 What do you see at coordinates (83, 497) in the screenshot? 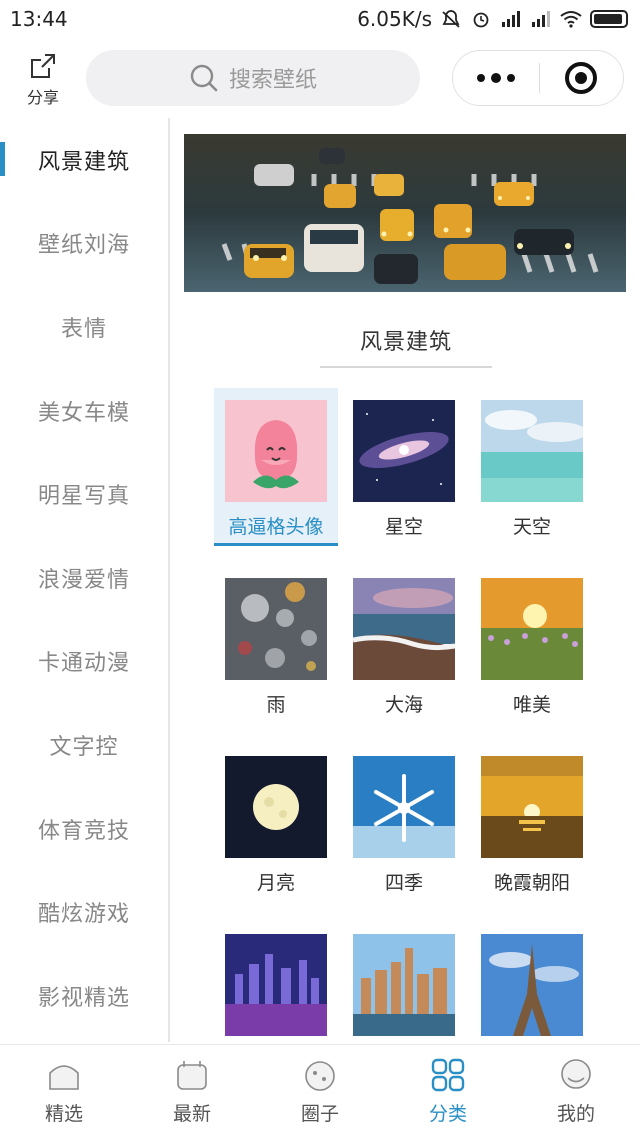
I see `sidebar-item-label: 明星写真` at bounding box center [83, 497].